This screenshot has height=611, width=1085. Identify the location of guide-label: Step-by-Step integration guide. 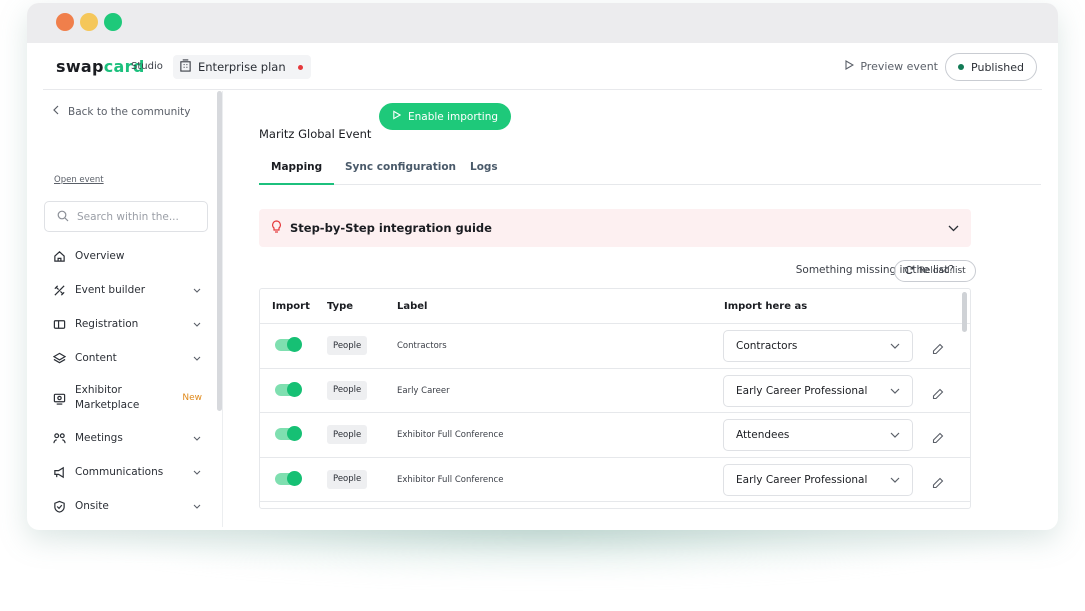
(391, 228).